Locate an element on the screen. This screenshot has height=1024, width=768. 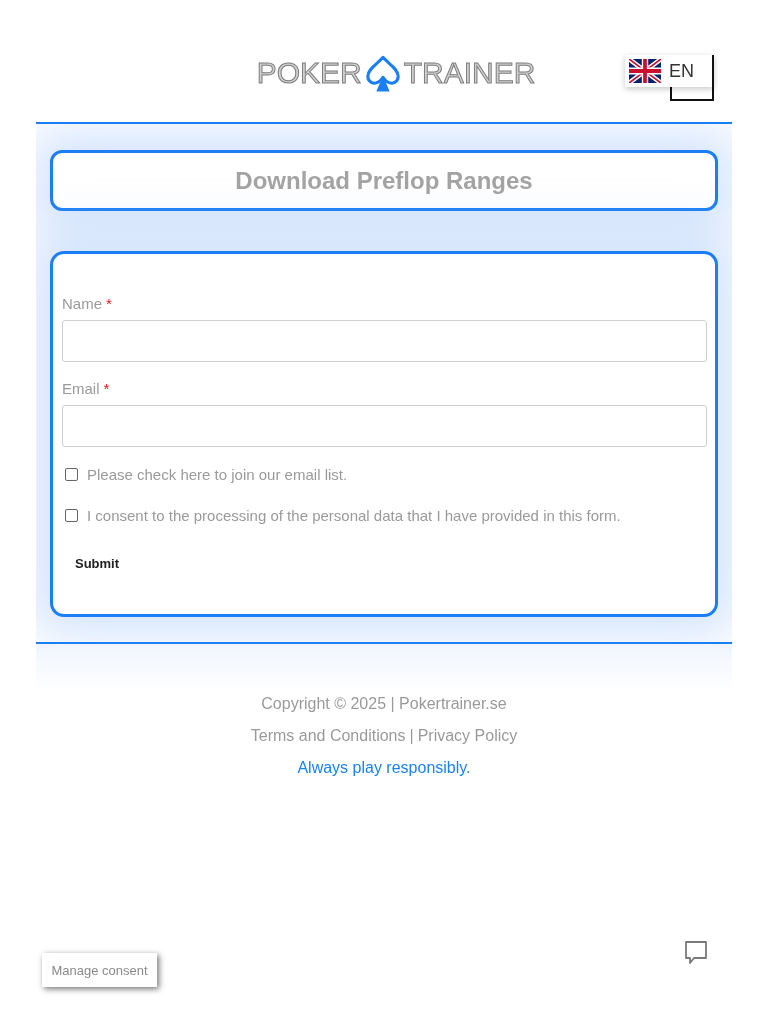
chat-icon is located at coordinates (696, 952).